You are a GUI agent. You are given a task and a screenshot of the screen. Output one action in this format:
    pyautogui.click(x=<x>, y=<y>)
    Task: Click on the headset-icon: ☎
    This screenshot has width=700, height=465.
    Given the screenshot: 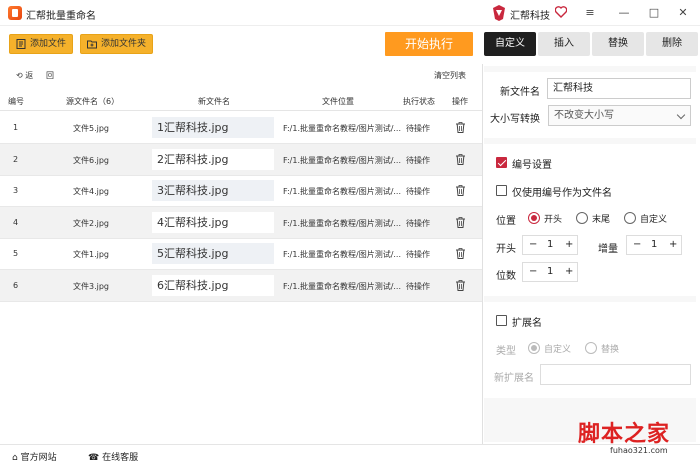 What is the action you would take?
    pyautogui.click(x=94, y=458)
    